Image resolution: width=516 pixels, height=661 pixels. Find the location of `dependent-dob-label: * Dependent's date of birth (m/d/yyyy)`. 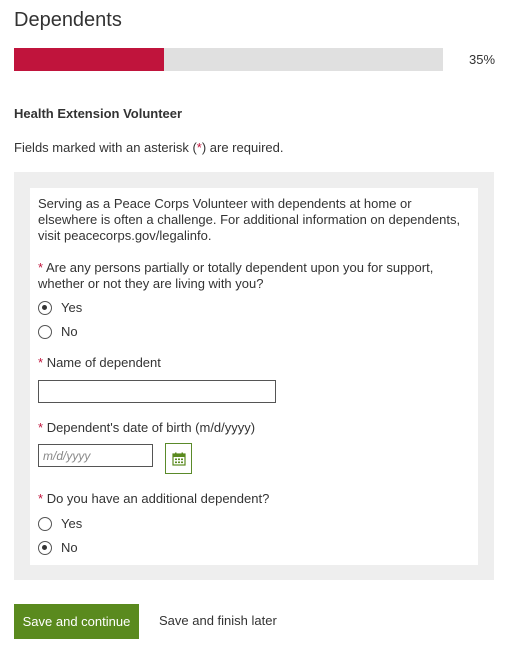

dependent-dob-label: * Dependent's date of birth (m/d/yyyy) is located at coordinates (253, 428).